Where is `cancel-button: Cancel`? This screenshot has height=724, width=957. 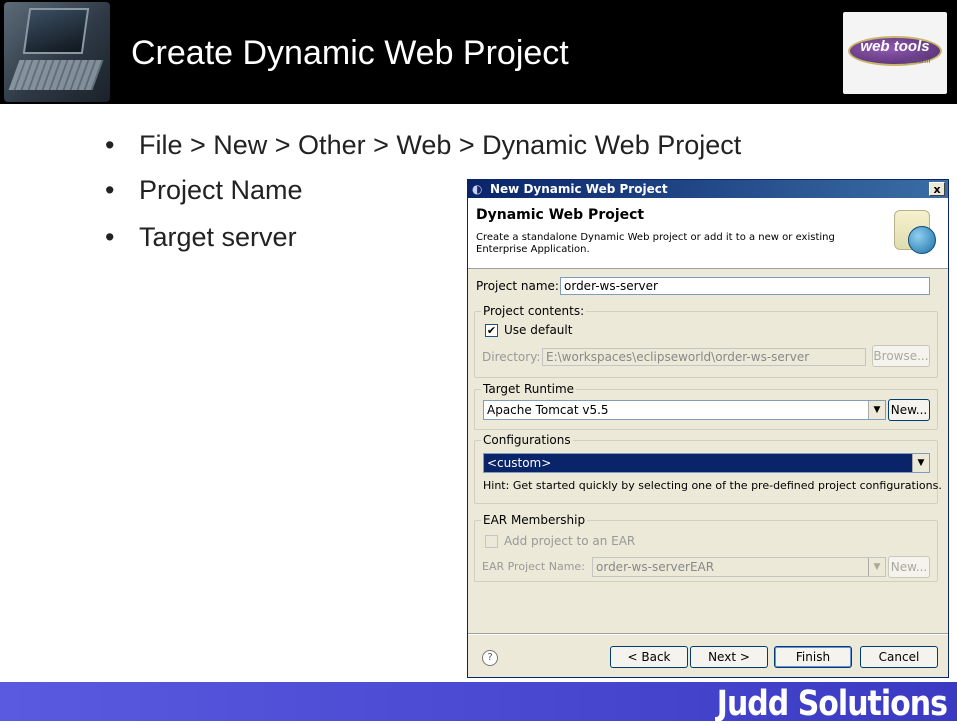
cancel-button: Cancel is located at coordinates (899, 657).